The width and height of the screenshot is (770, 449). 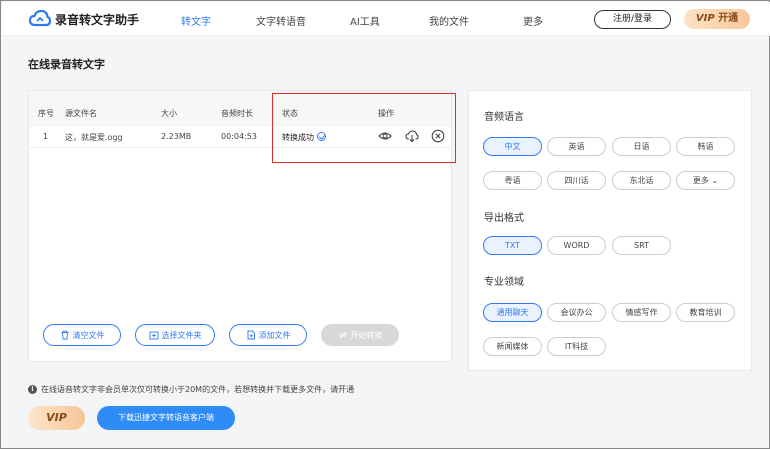 I want to click on col-size: 大小, so click(x=169, y=113).